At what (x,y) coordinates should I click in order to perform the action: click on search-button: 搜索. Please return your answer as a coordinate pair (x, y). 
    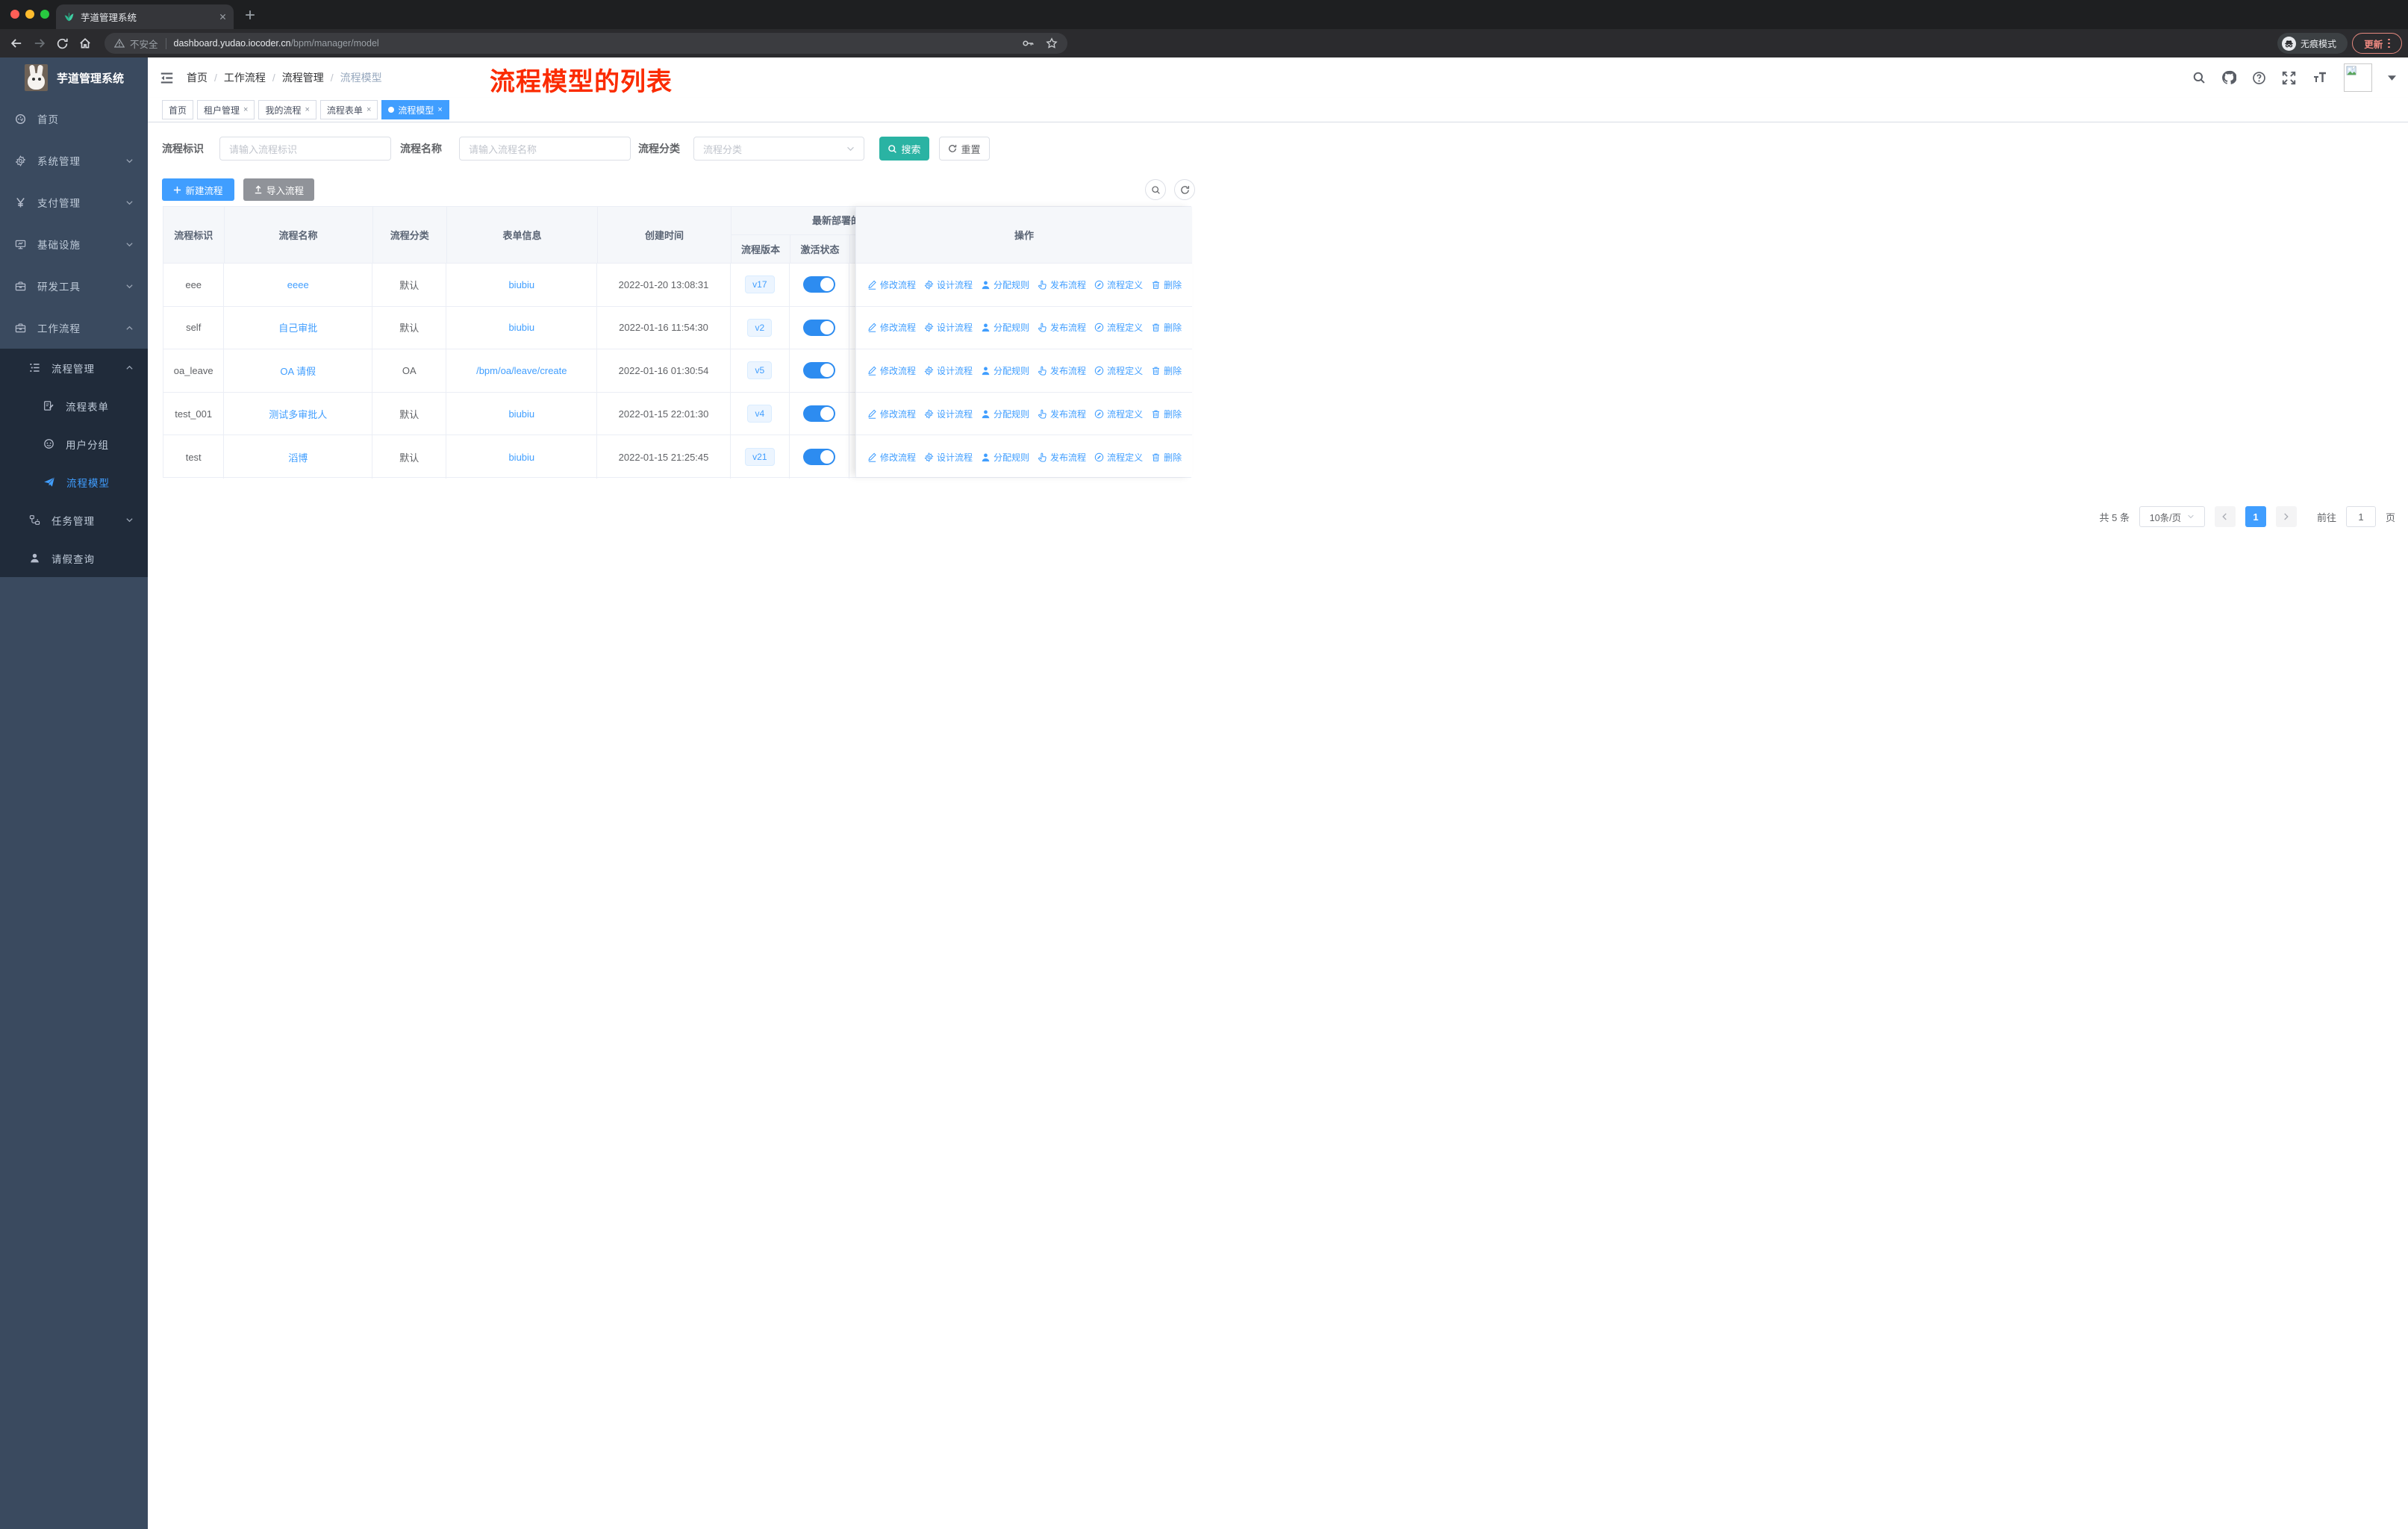
    Looking at the image, I should click on (904, 149).